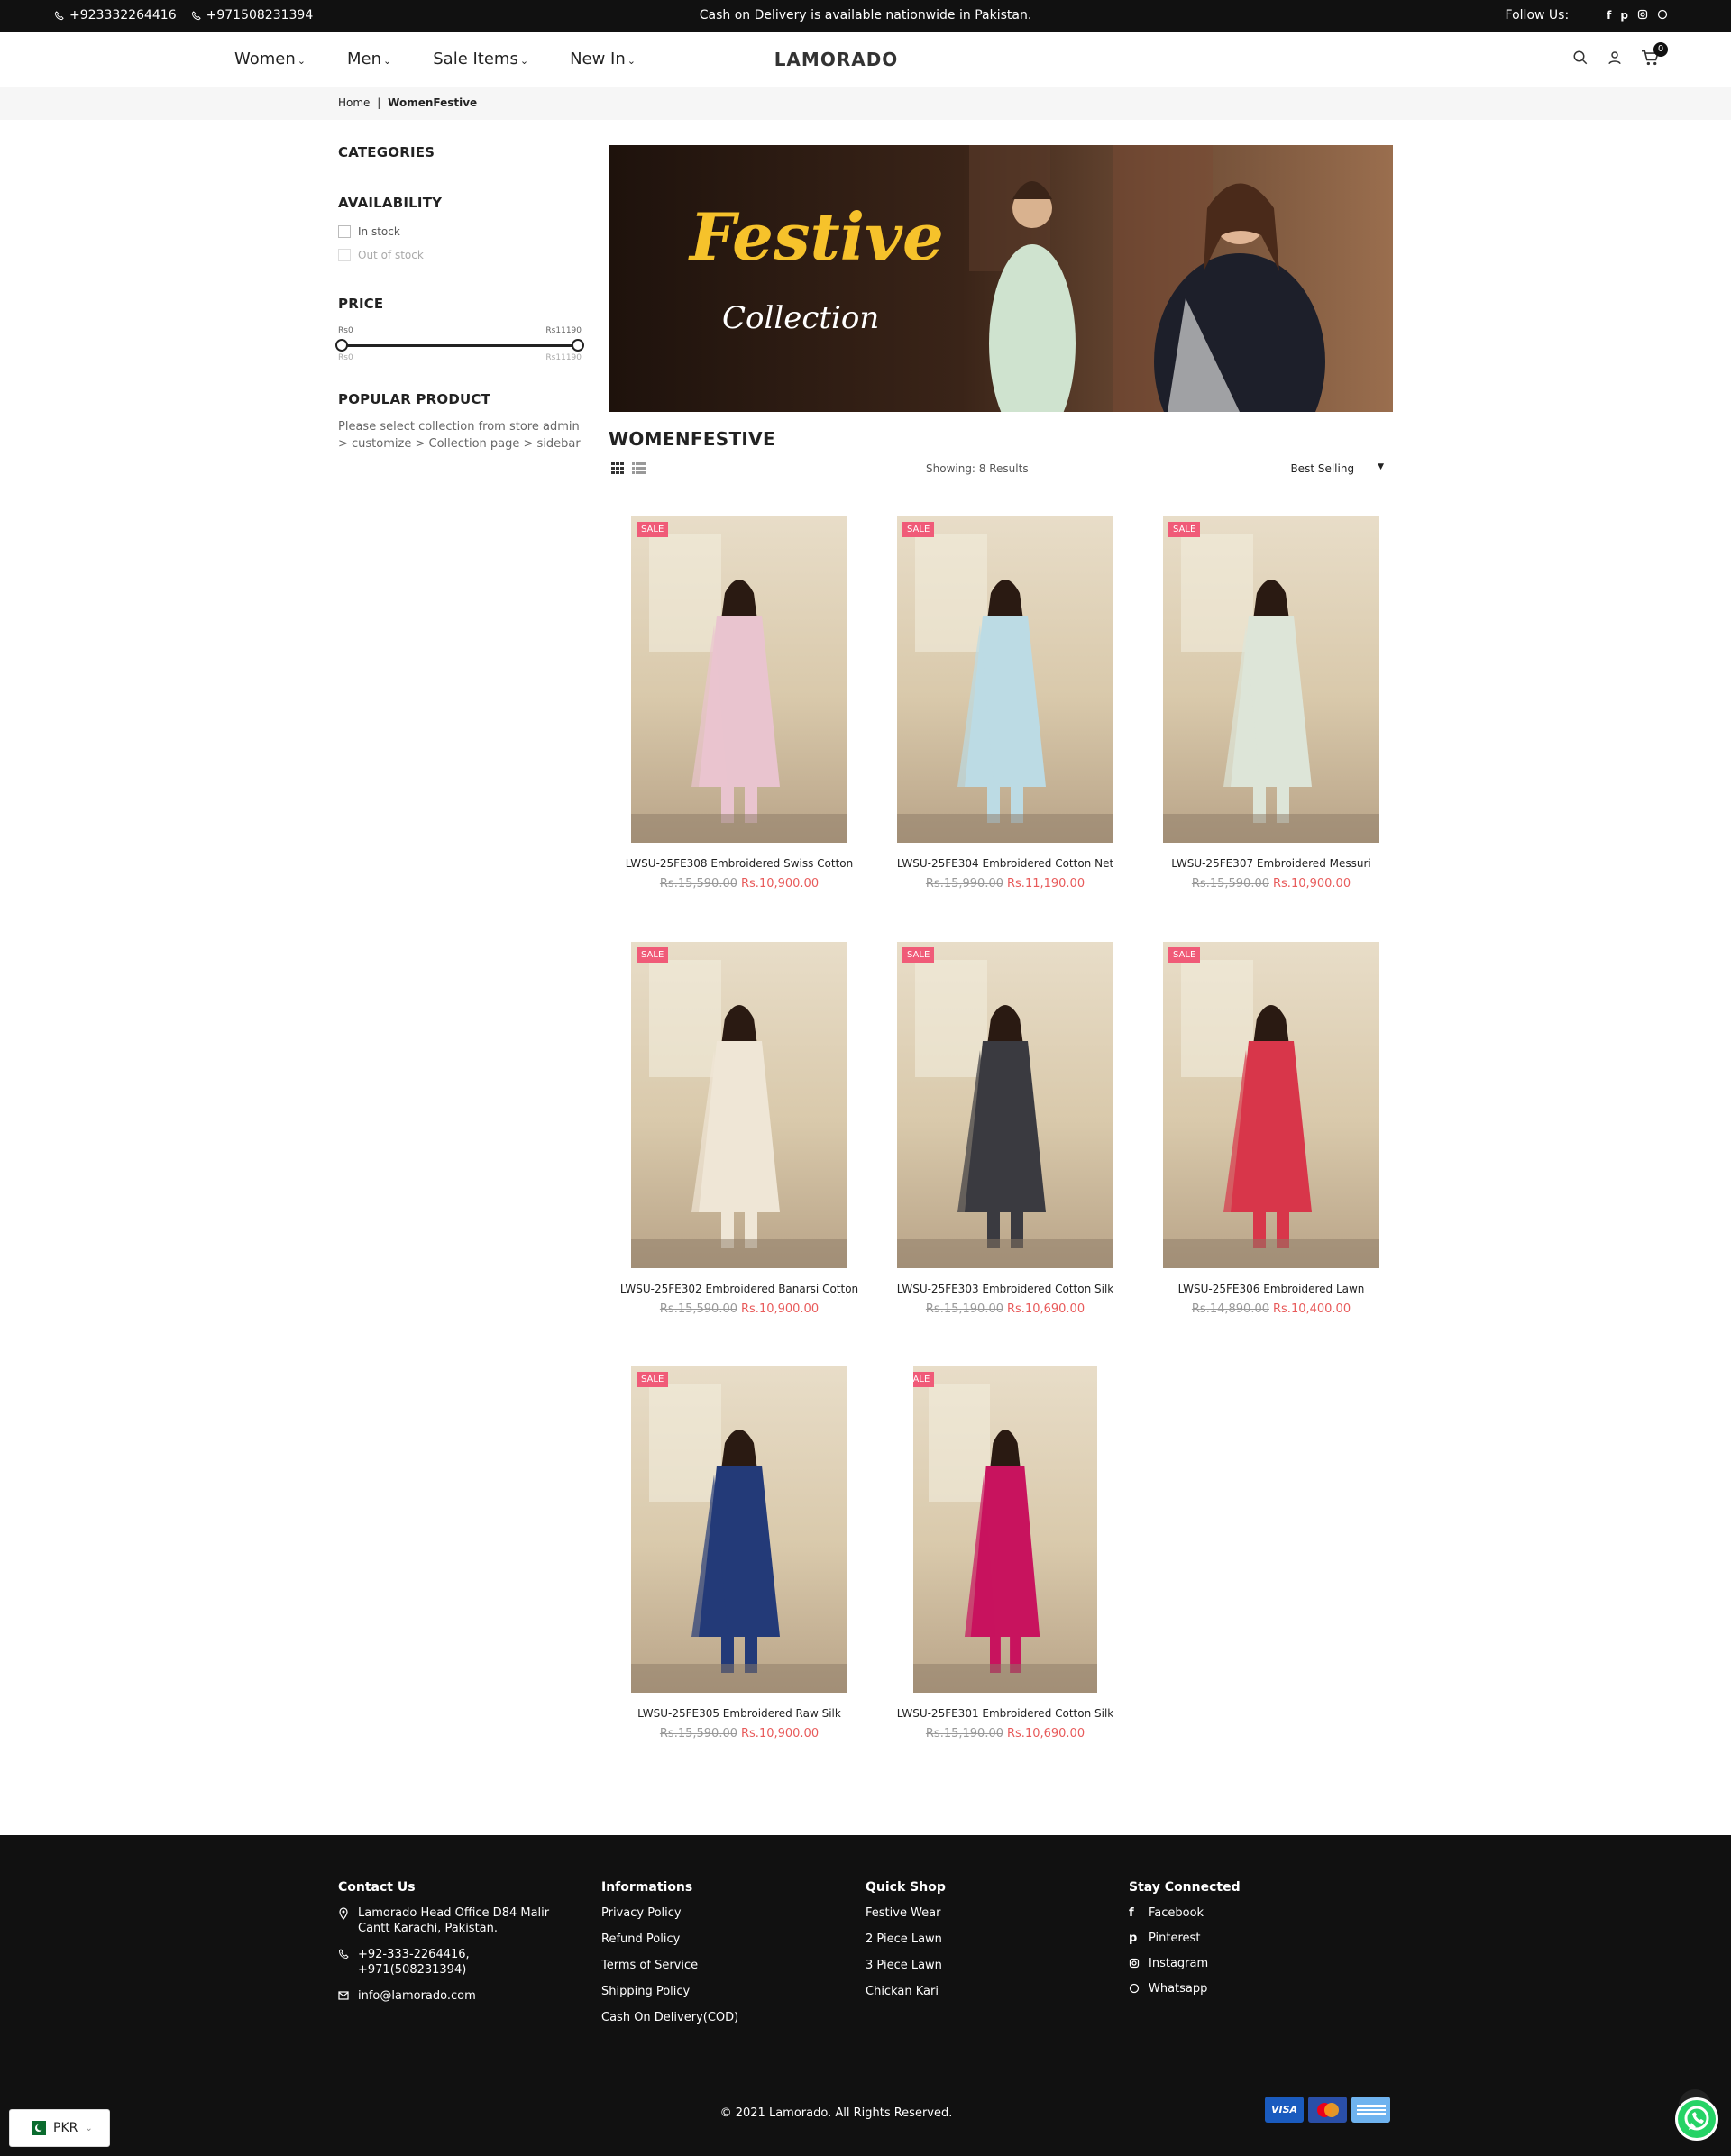 This screenshot has width=1731, height=2156. Describe the element at coordinates (460, 304) in the screenshot. I see `price-heading: PRICE` at that location.